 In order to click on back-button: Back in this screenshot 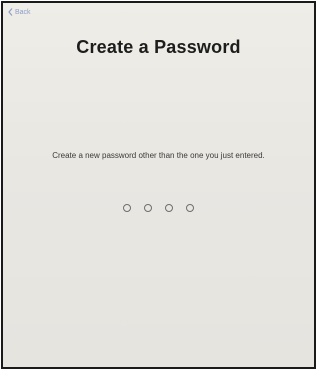, I will do `click(19, 12)`.